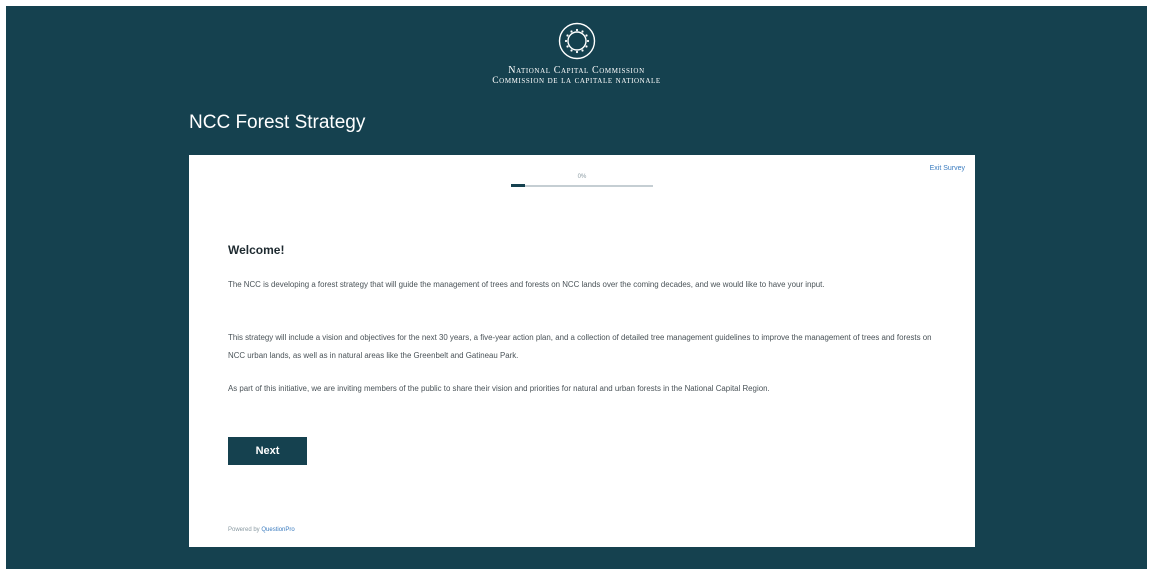 The image size is (1153, 569). Describe the element at coordinates (582, 185) in the screenshot. I see `progress-bar` at that location.